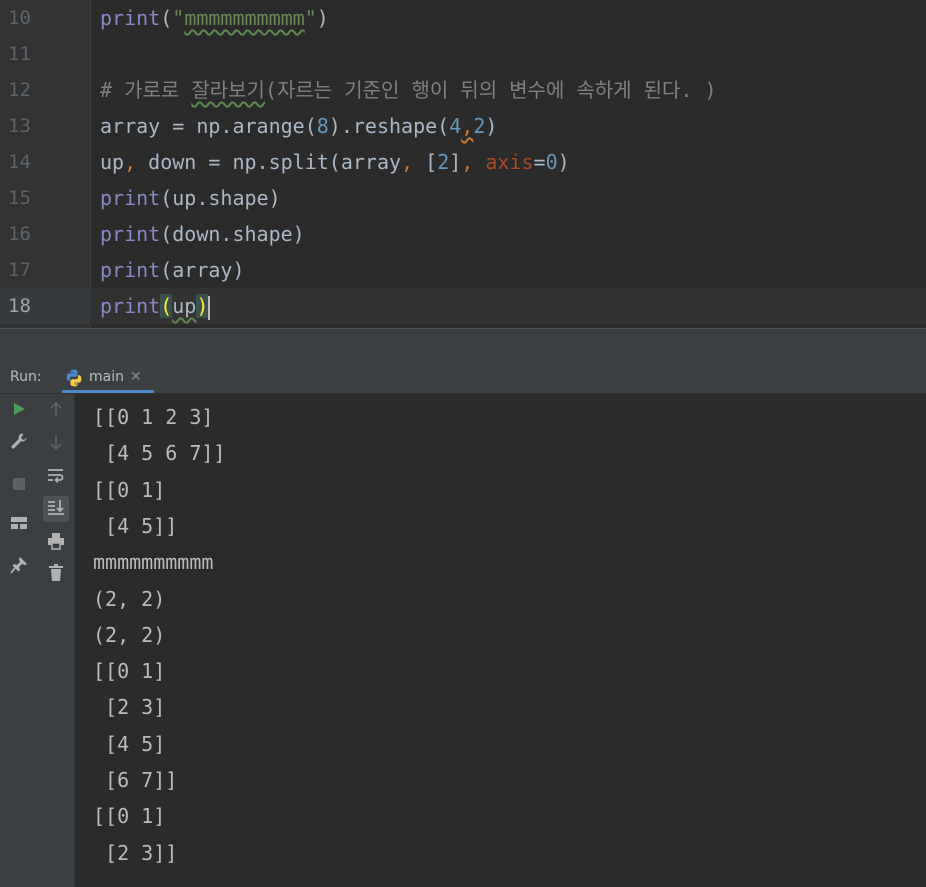 The image size is (926, 887). Describe the element at coordinates (19, 54) in the screenshot. I see `line-number: 11` at that location.